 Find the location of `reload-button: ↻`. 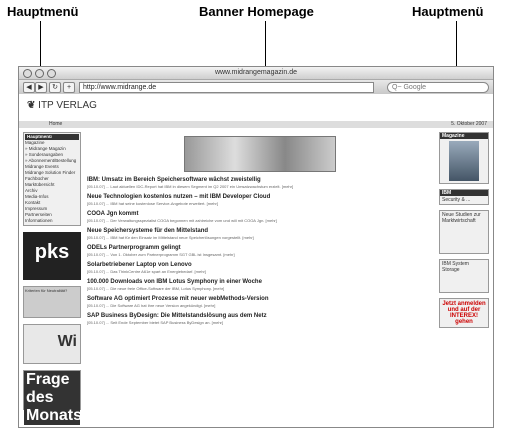

reload-button: ↻ is located at coordinates (55, 87).